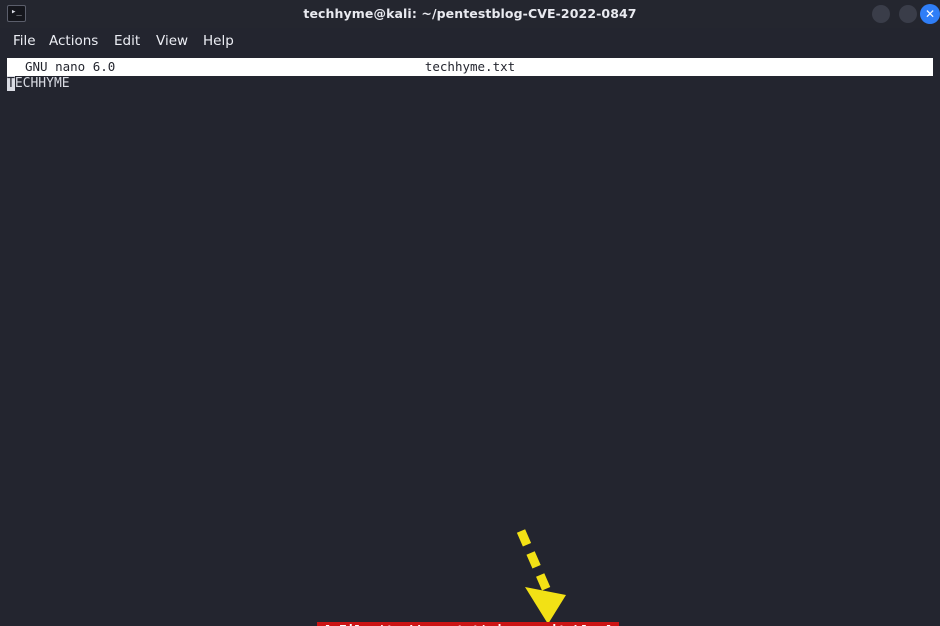 Image resolution: width=940 pixels, height=626 pixels. Describe the element at coordinates (172, 41) in the screenshot. I see `menu-item-view: View` at that location.